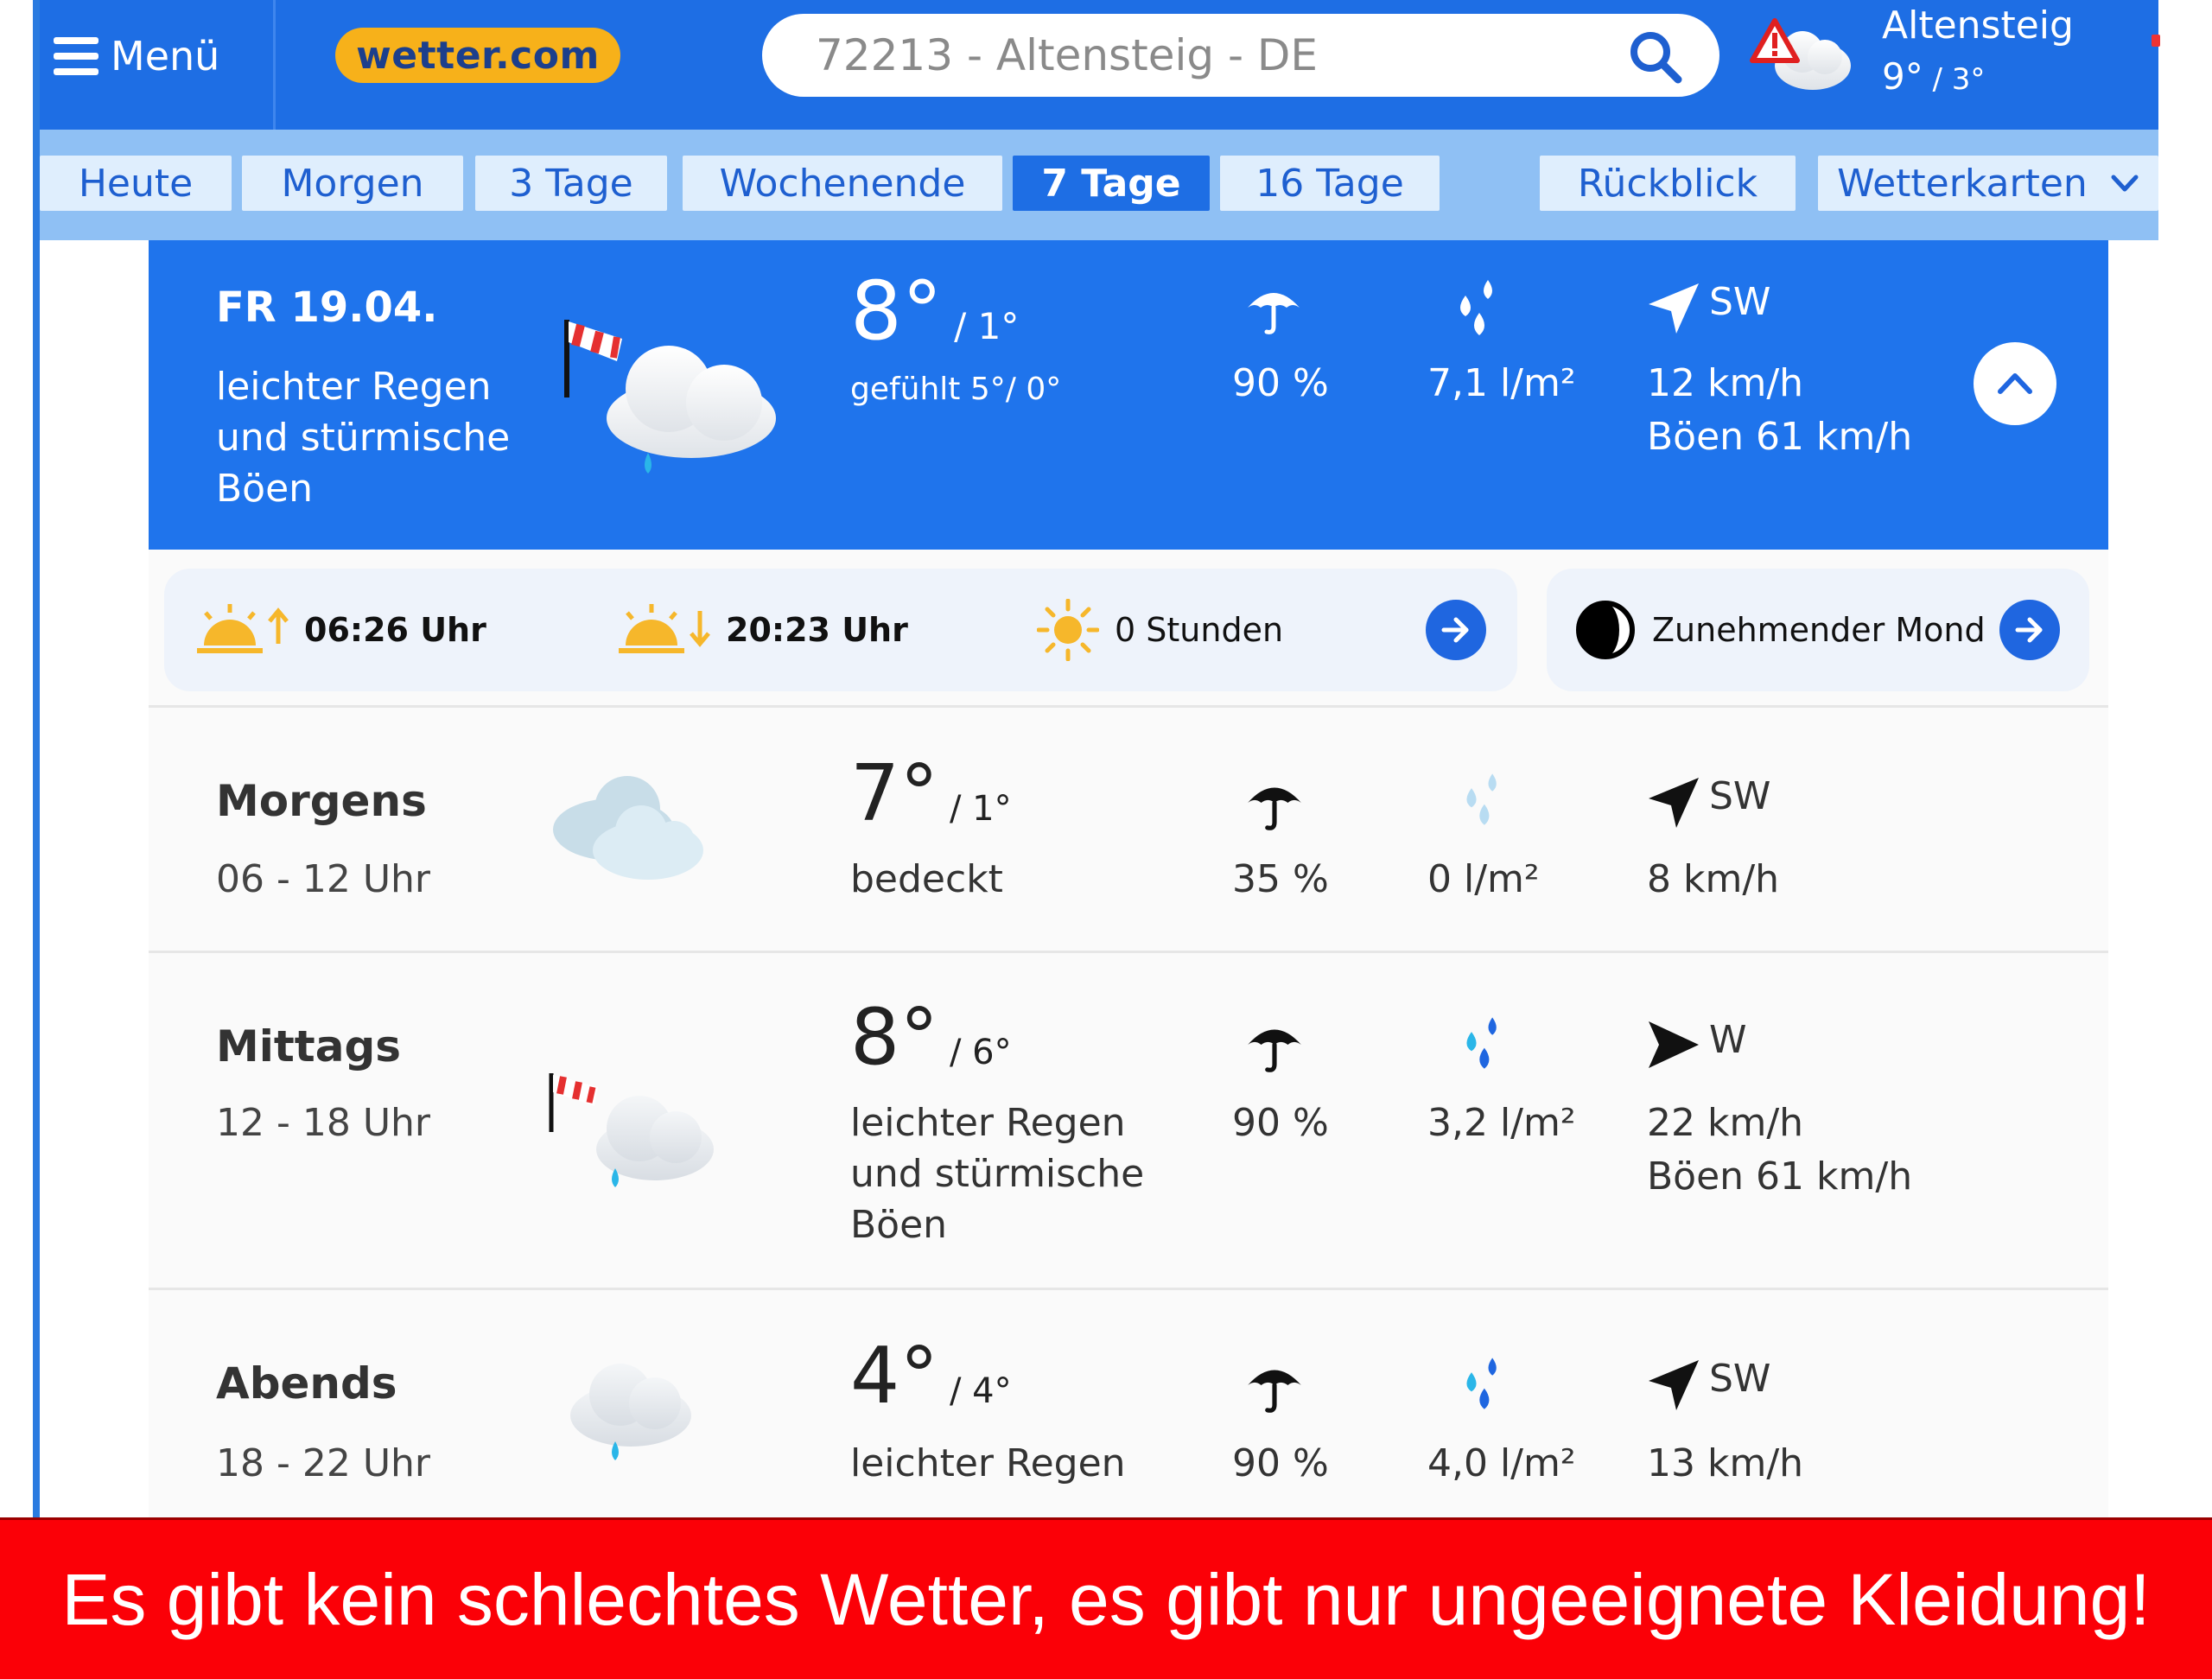  Describe the element at coordinates (1674, 1044) in the screenshot. I see `wind-direction-w-icon` at that location.